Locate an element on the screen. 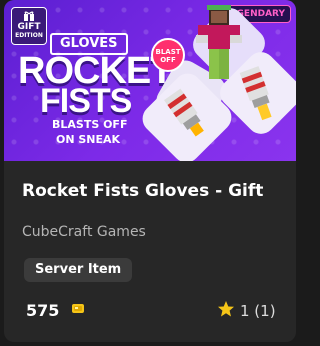 Image resolution: width=320 pixels, height=346 pixels. gift-edition-badge: GIFT EDITION is located at coordinates (29, 26).